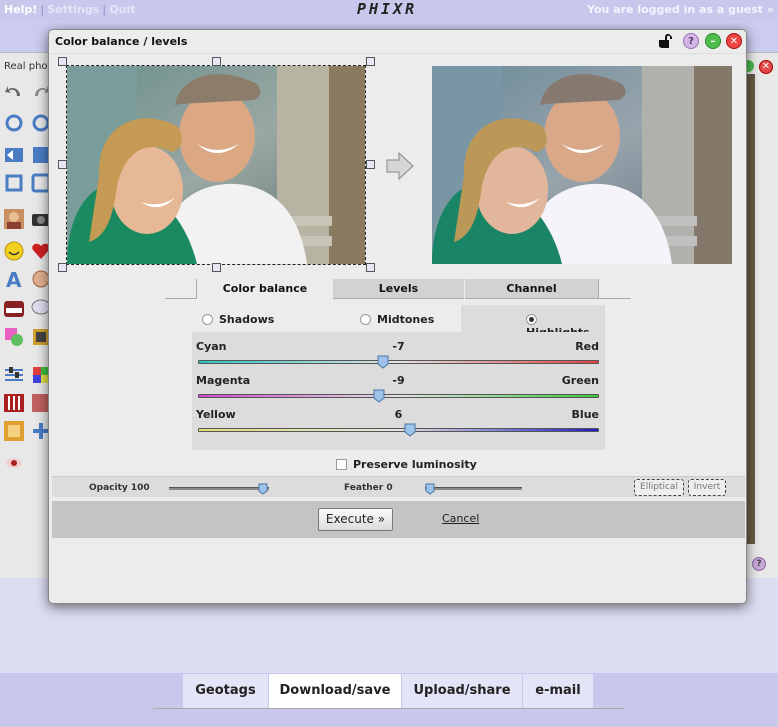 This screenshot has height=727, width=778. Describe the element at coordinates (14, 403) in the screenshot. I see `film-icon` at that location.